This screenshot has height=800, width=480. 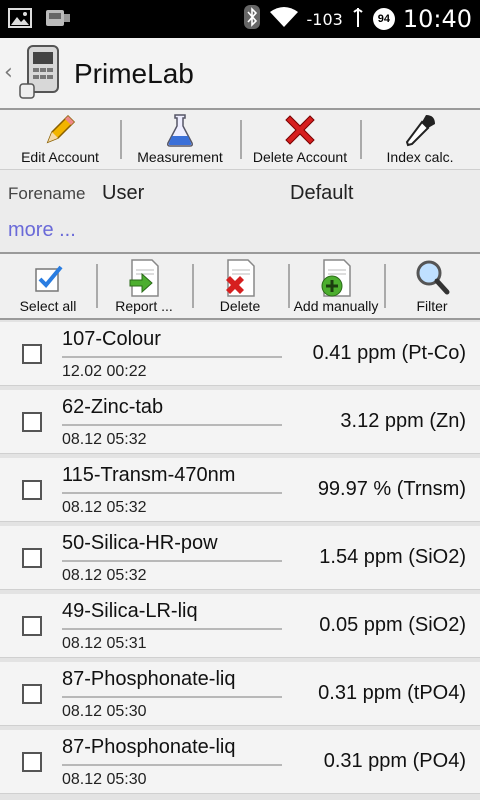 I want to click on edit-account-label: Edit Account, so click(x=60, y=157).